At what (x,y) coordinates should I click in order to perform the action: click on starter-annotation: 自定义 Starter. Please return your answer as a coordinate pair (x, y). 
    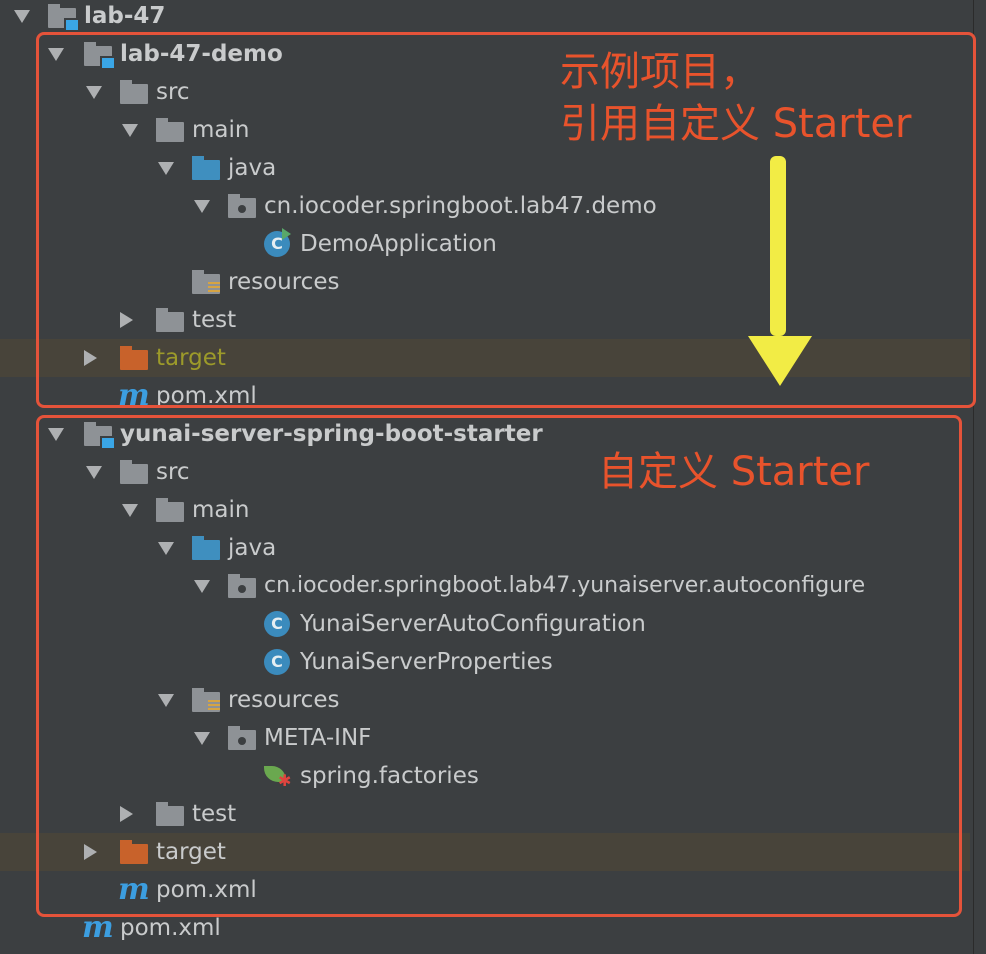
    Looking at the image, I should click on (734, 472).